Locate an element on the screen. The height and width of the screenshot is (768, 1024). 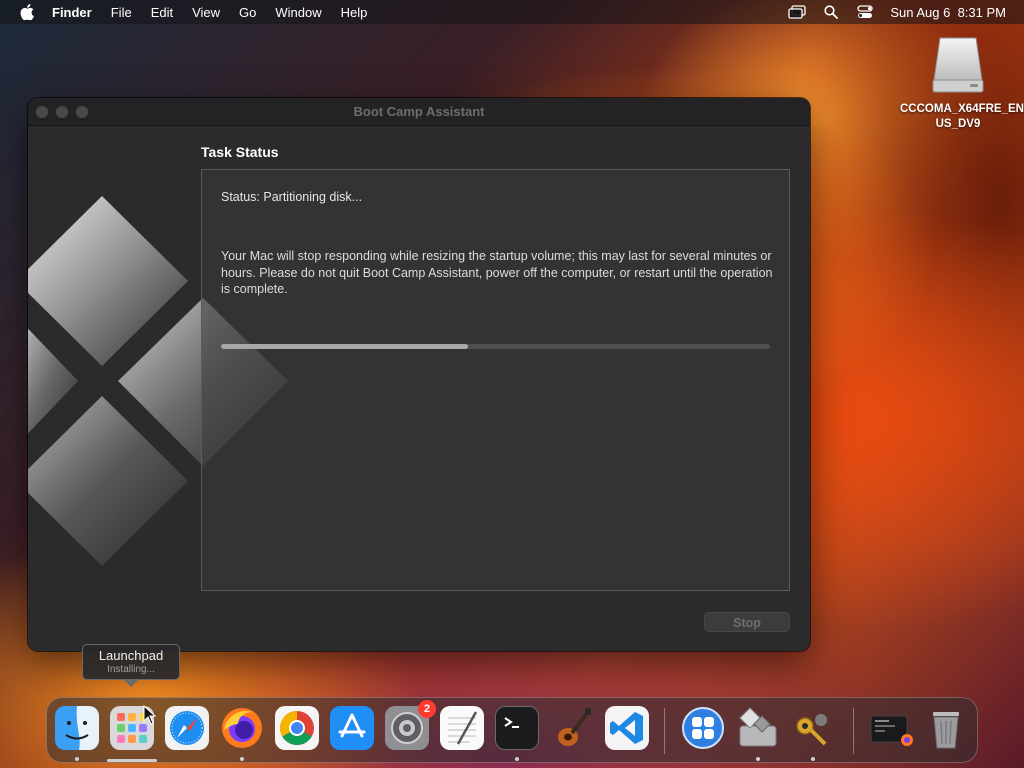
menu-window: Window is located at coordinates (298, 12).